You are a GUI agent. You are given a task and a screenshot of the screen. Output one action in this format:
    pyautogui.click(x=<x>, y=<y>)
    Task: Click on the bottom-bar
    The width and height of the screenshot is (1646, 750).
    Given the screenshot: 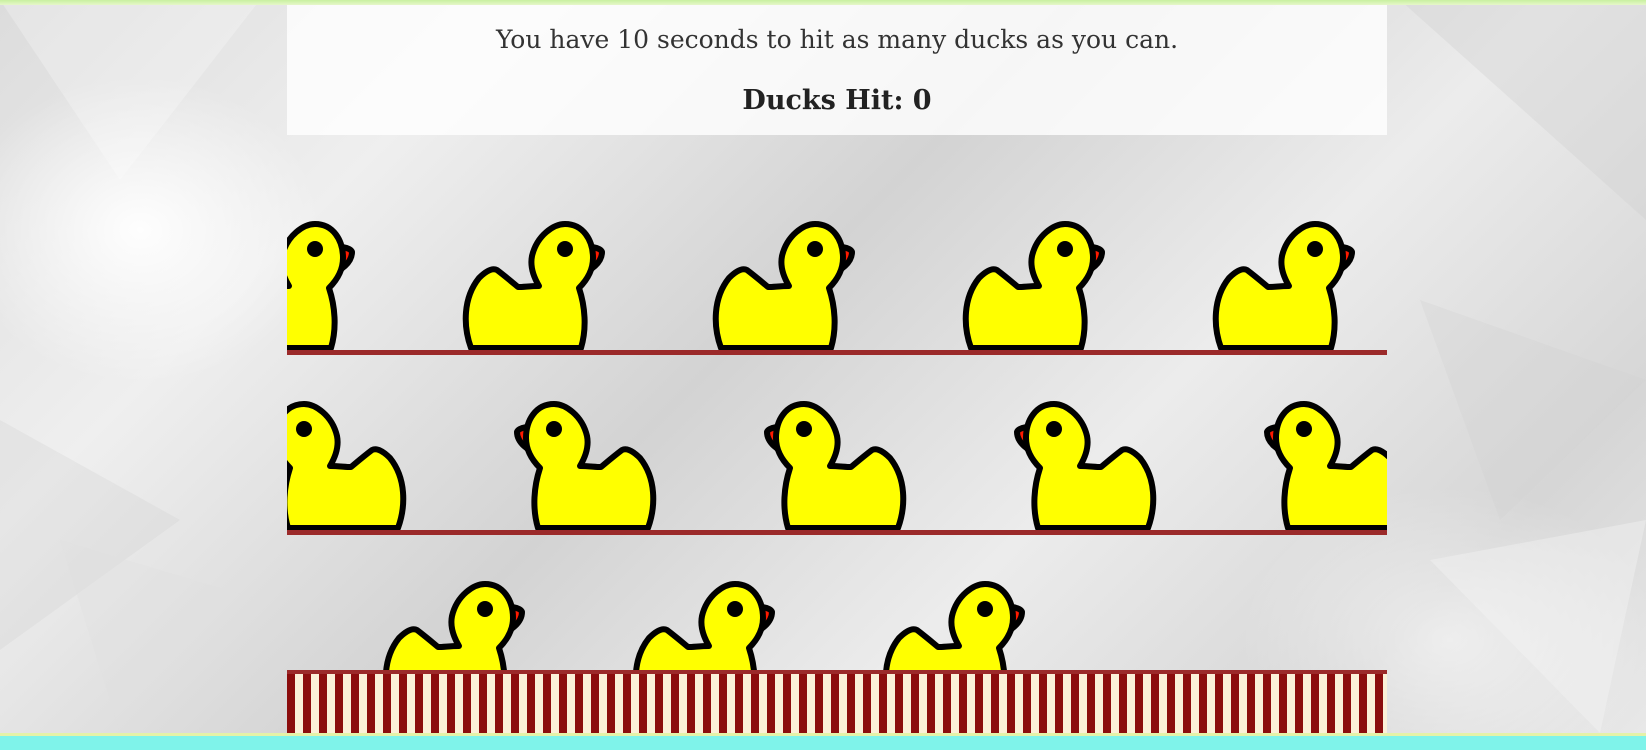 What is the action you would take?
    pyautogui.click(x=823, y=741)
    